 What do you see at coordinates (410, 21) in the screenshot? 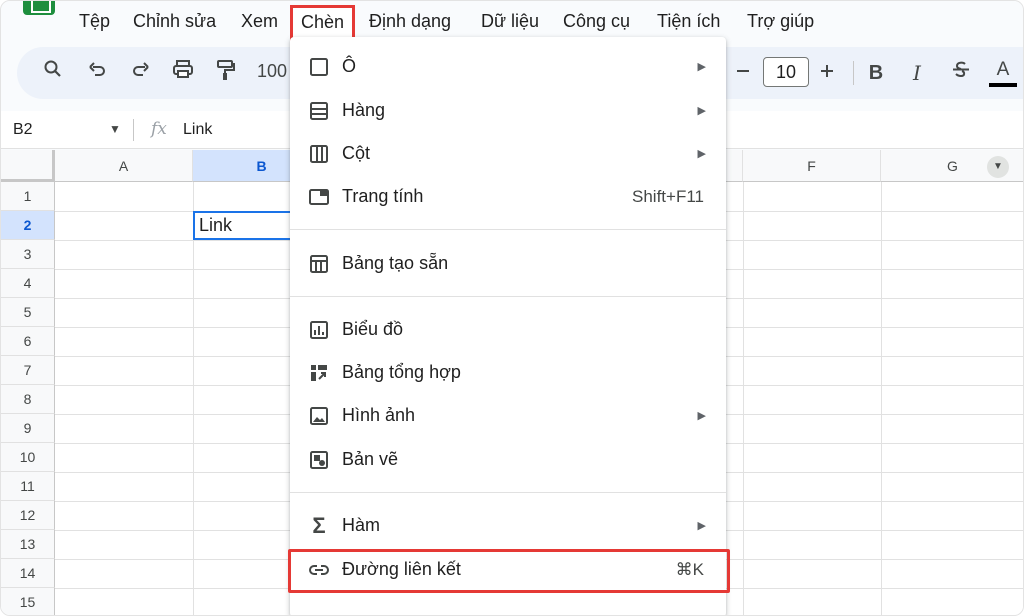
I see `menu-format: Định dạng` at bounding box center [410, 21].